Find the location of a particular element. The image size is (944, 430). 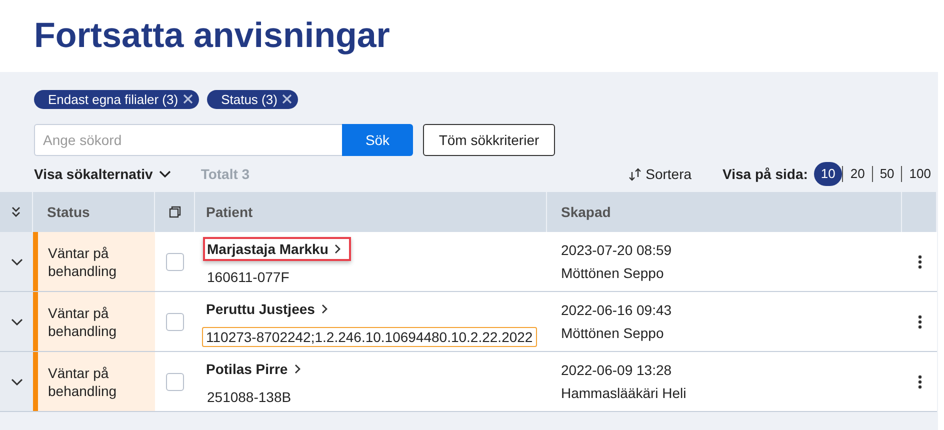

clear-button: Töm sökkriterier is located at coordinates (489, 140).